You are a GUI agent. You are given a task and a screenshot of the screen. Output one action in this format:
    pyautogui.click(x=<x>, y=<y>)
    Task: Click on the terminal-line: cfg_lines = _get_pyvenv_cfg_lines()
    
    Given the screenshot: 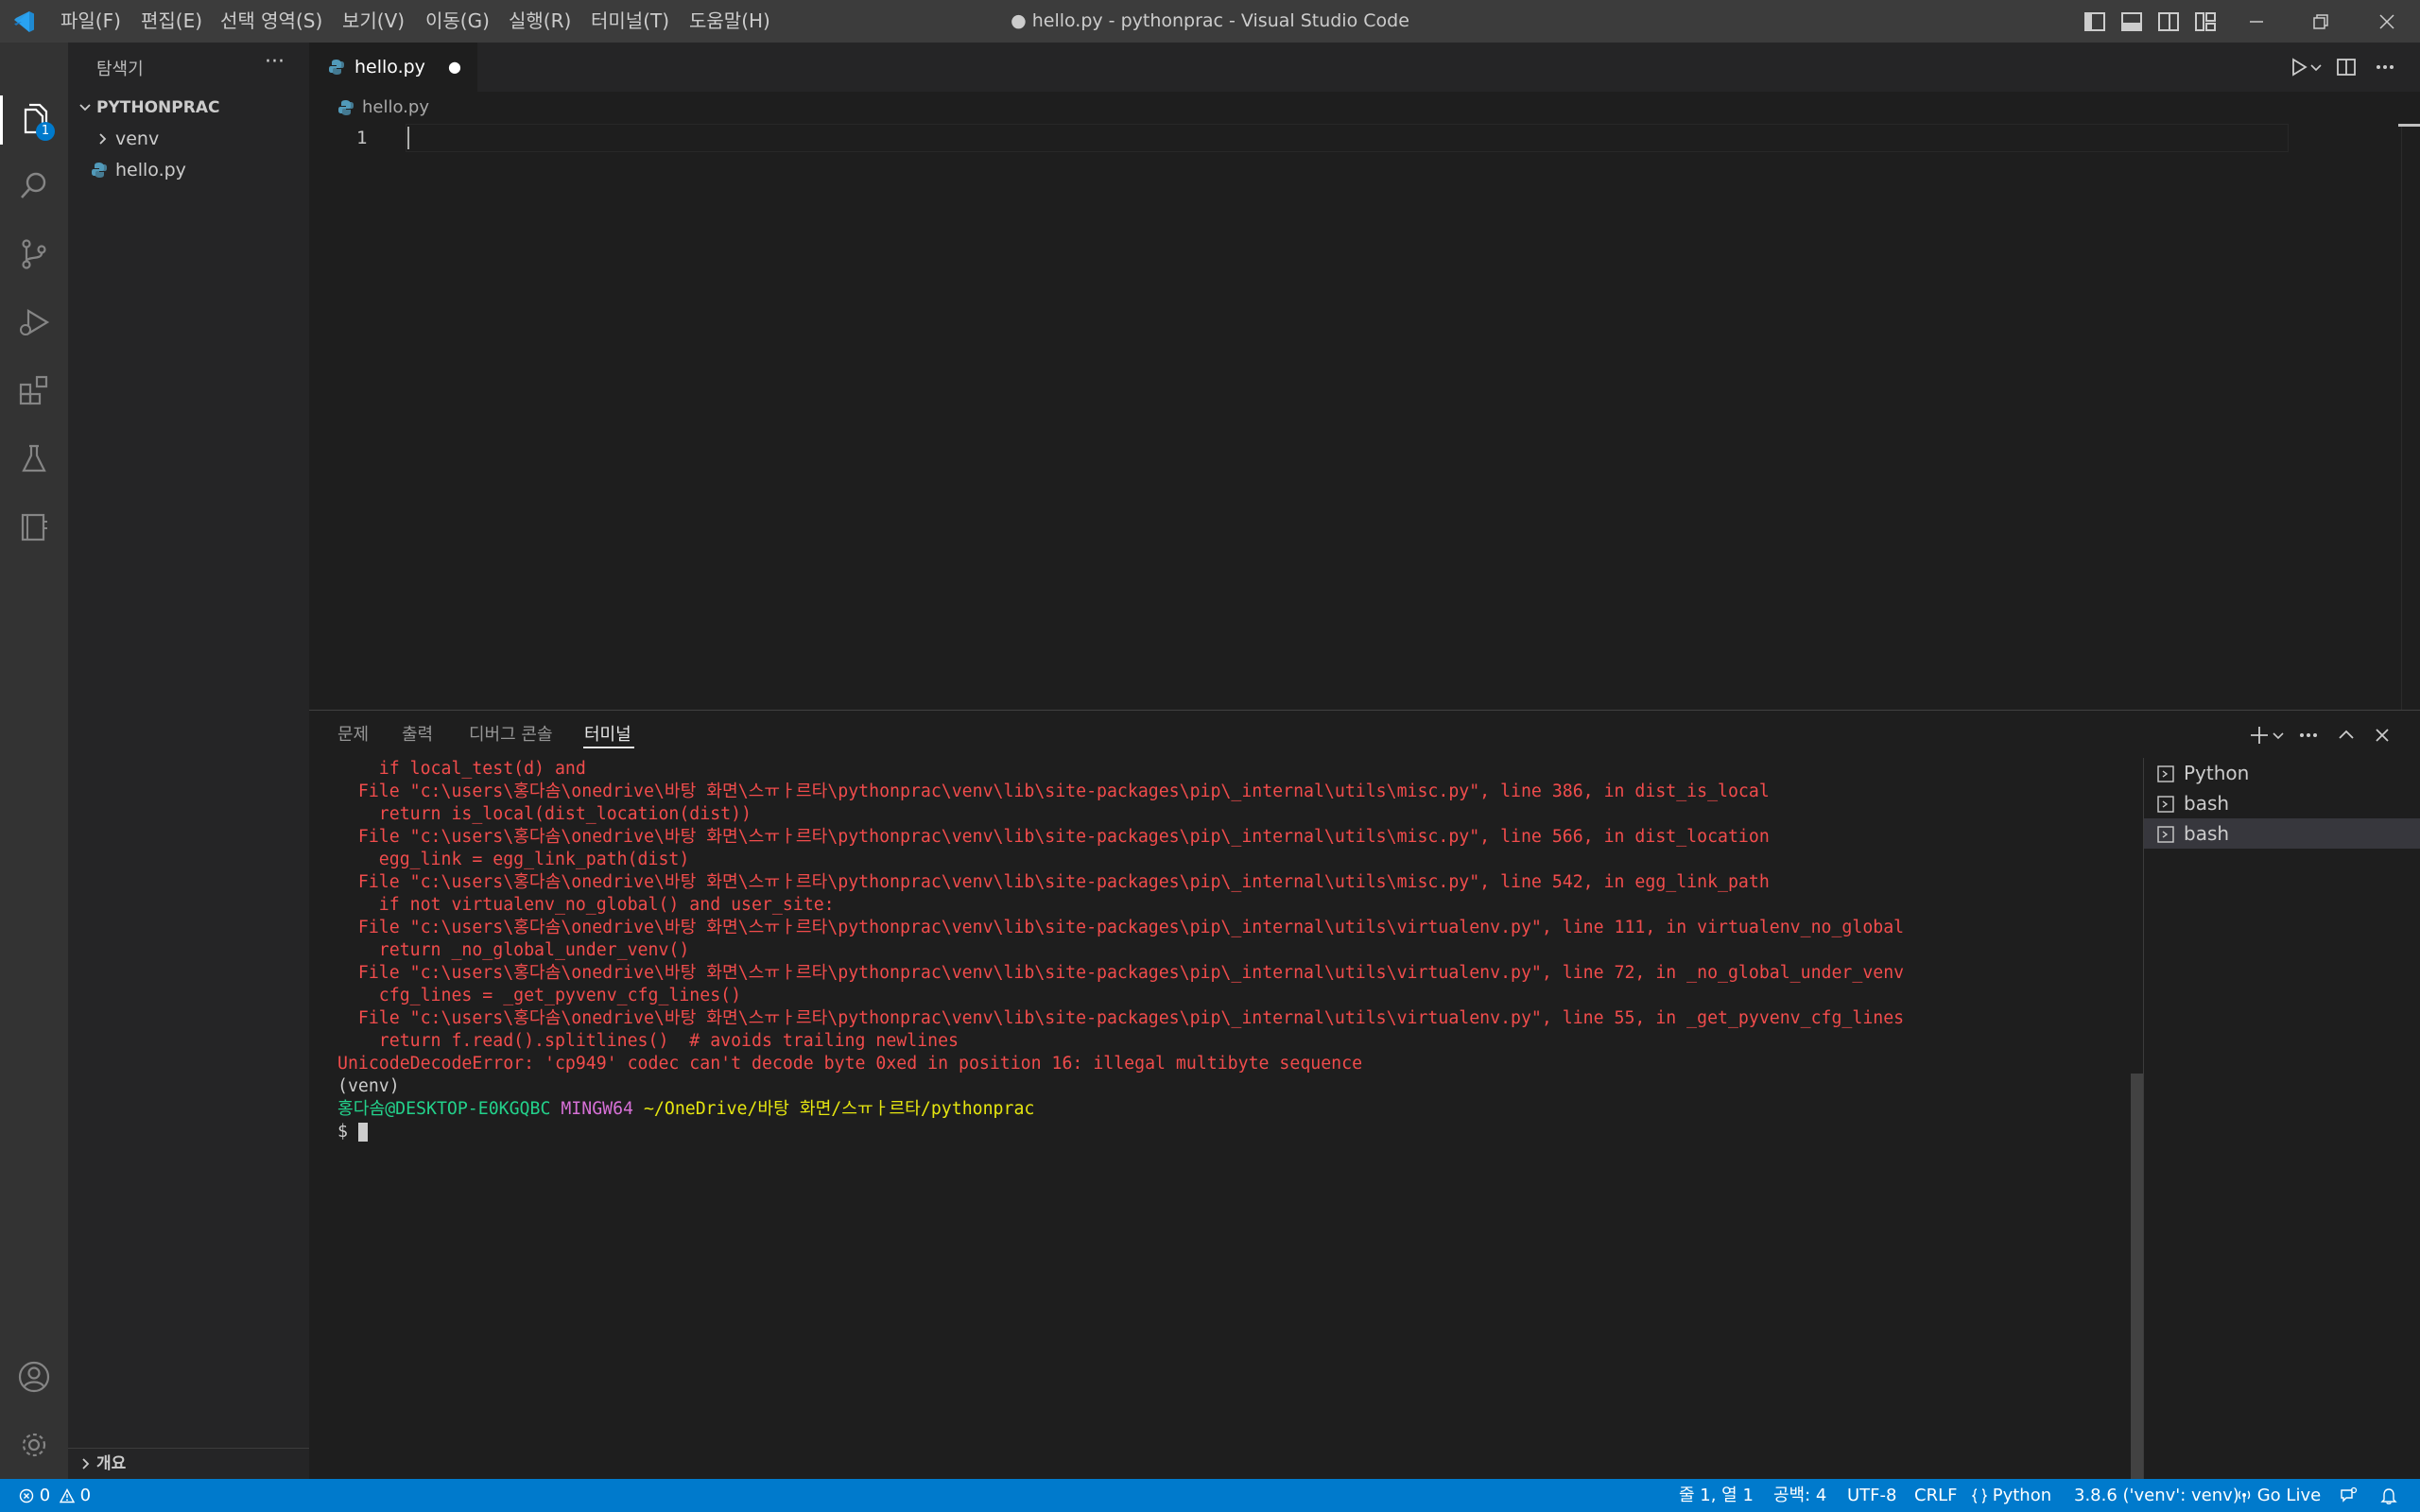 What is the action you would take?
    pyautogui.click(x=539, y=995)
    